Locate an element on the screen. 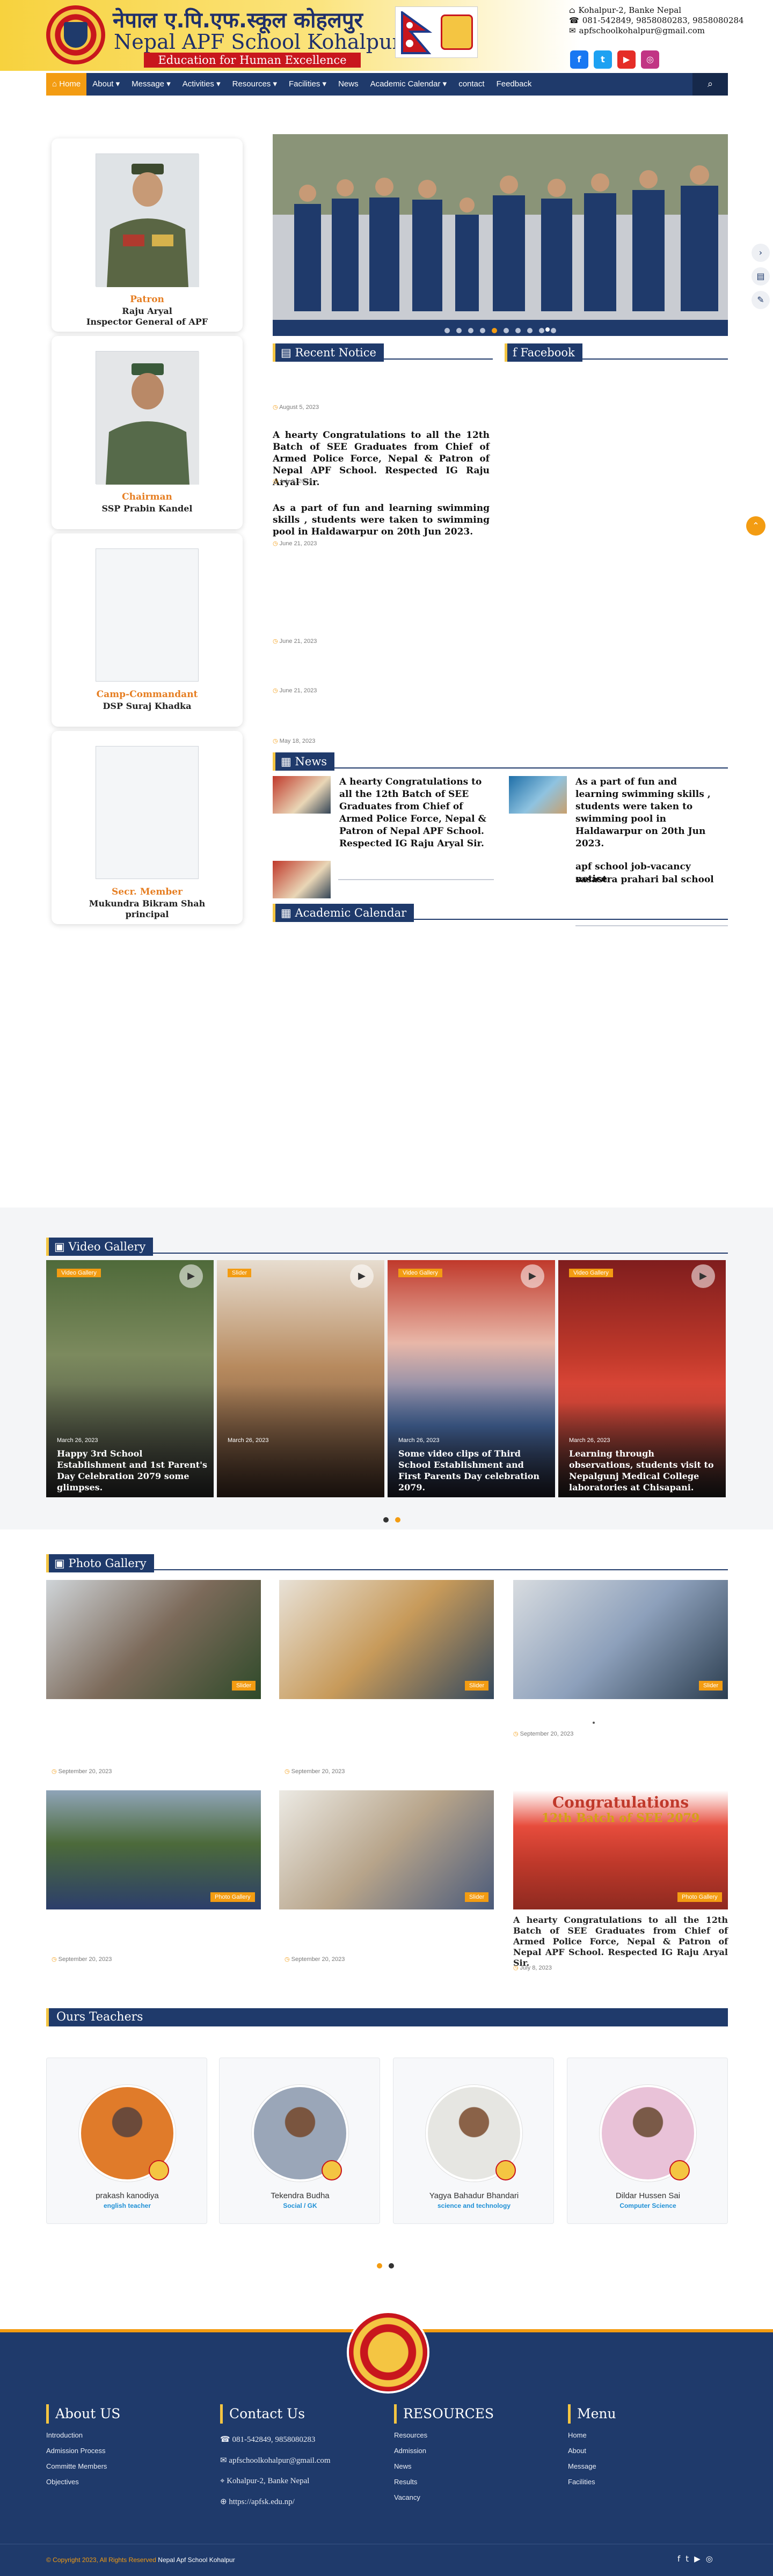 The image size is (773, 2576). teacher-card: Tekendra Budha Social / GK is located at coordinates (299, 2141).